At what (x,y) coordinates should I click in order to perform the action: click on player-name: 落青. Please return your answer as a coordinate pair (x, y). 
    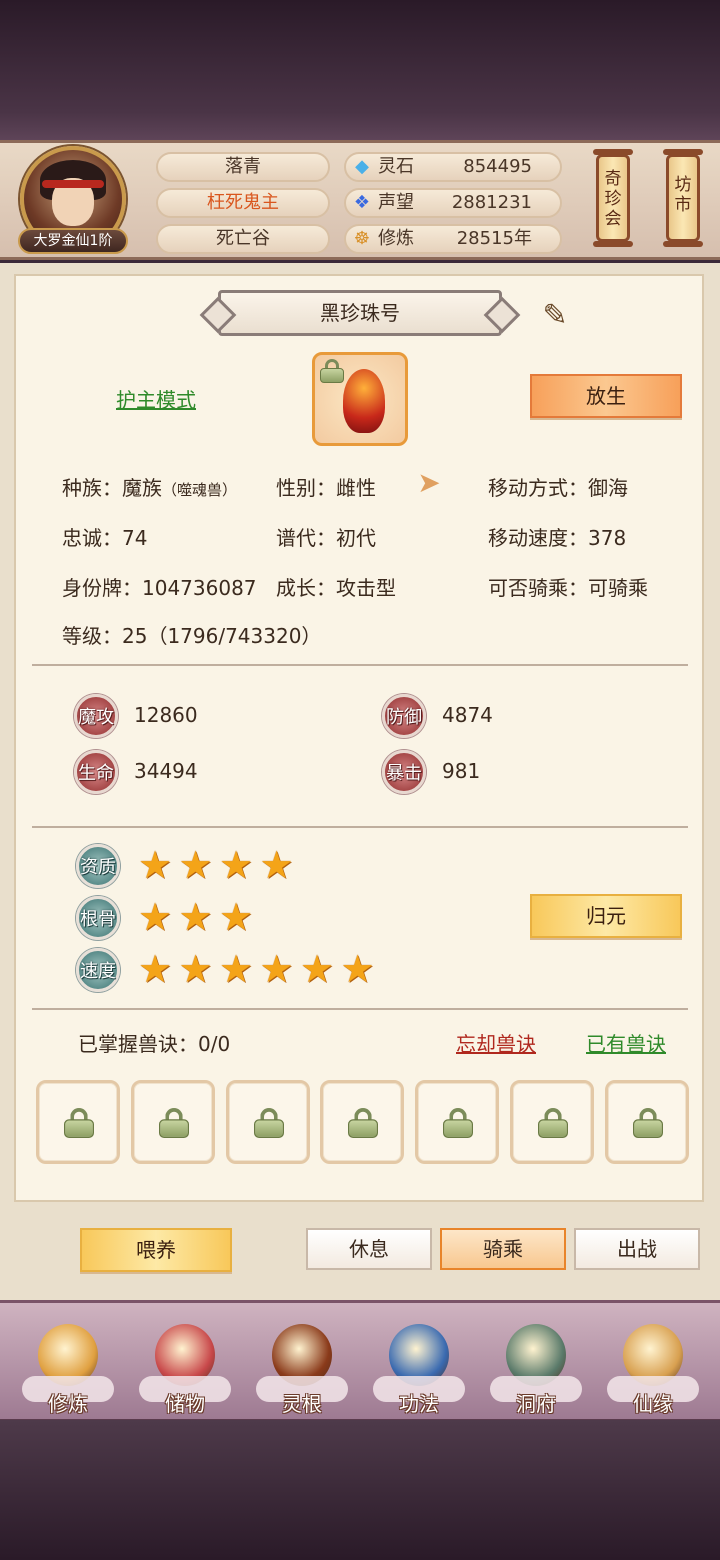
    Looking at the image, I should click on (243, 167).